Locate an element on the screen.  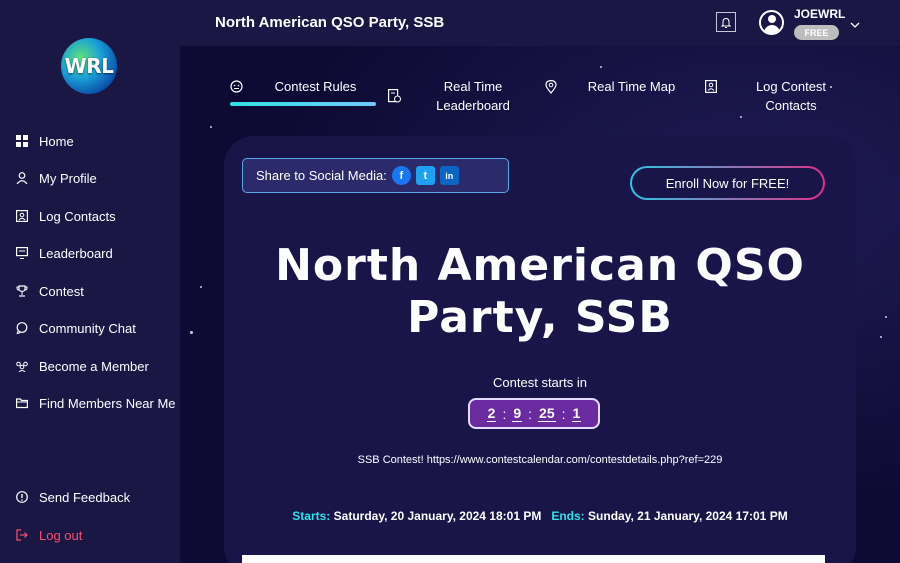
tab-real-time-map: Real Time Map is located at coordinates (631, 86).